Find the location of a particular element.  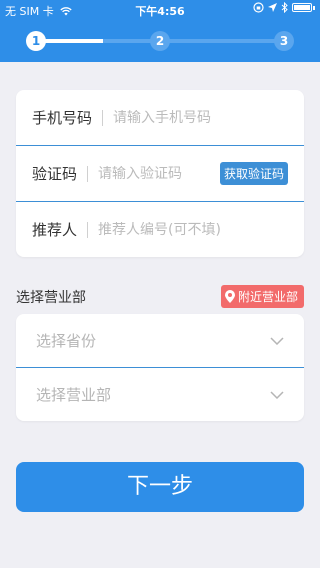

nearby-branch-label: 附近营业部 is located at coordinates (267, 297).